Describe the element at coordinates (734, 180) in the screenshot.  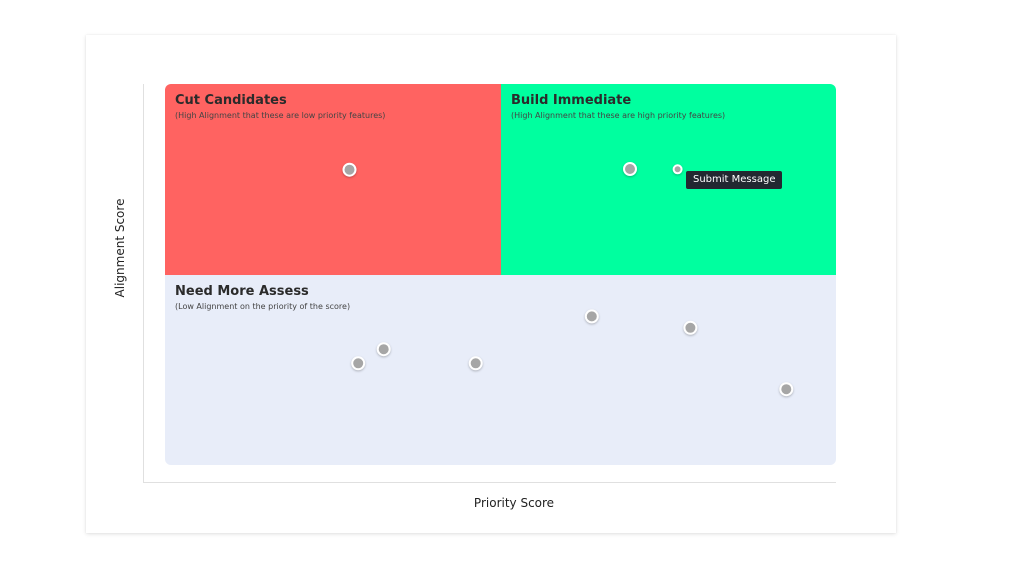
I see `point-tooltip: Submit Message` at that location.